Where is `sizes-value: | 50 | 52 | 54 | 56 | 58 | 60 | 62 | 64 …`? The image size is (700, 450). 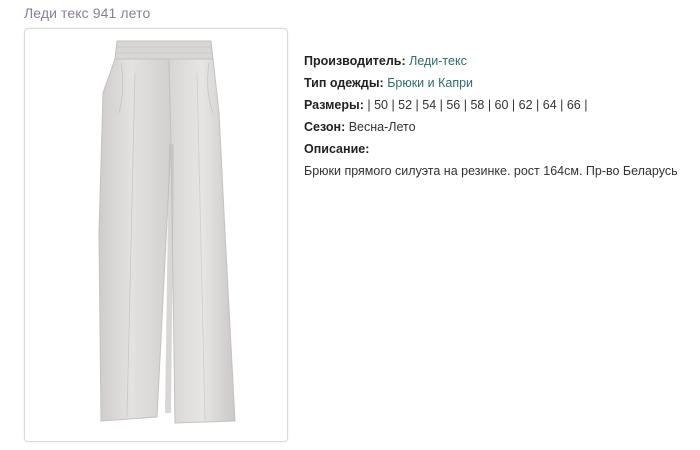 sizes-value: | 50 | 52 | 54 | 56 | 58 | 60 | 62 | 64 … is located at coordinates (477, 105).